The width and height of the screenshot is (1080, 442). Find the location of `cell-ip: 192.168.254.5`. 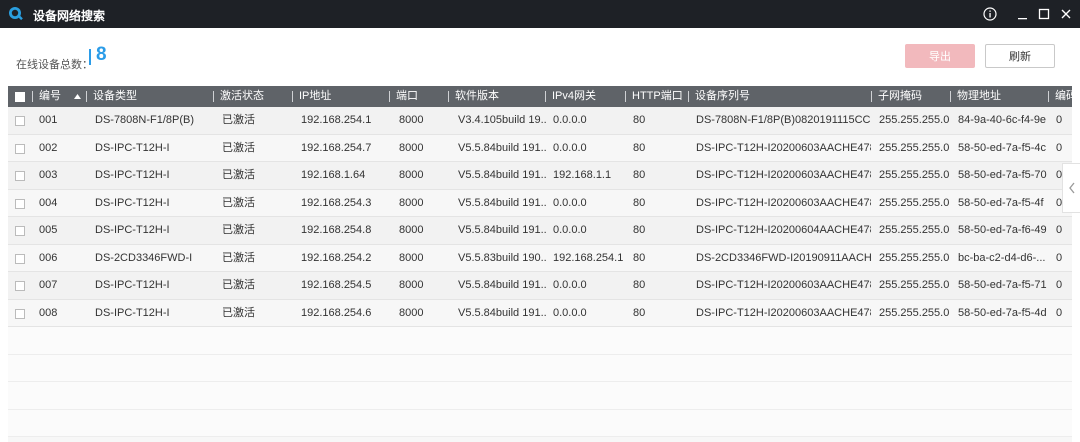

cell-ip: 192.168.254.5 is located at coordinates (336, 285).